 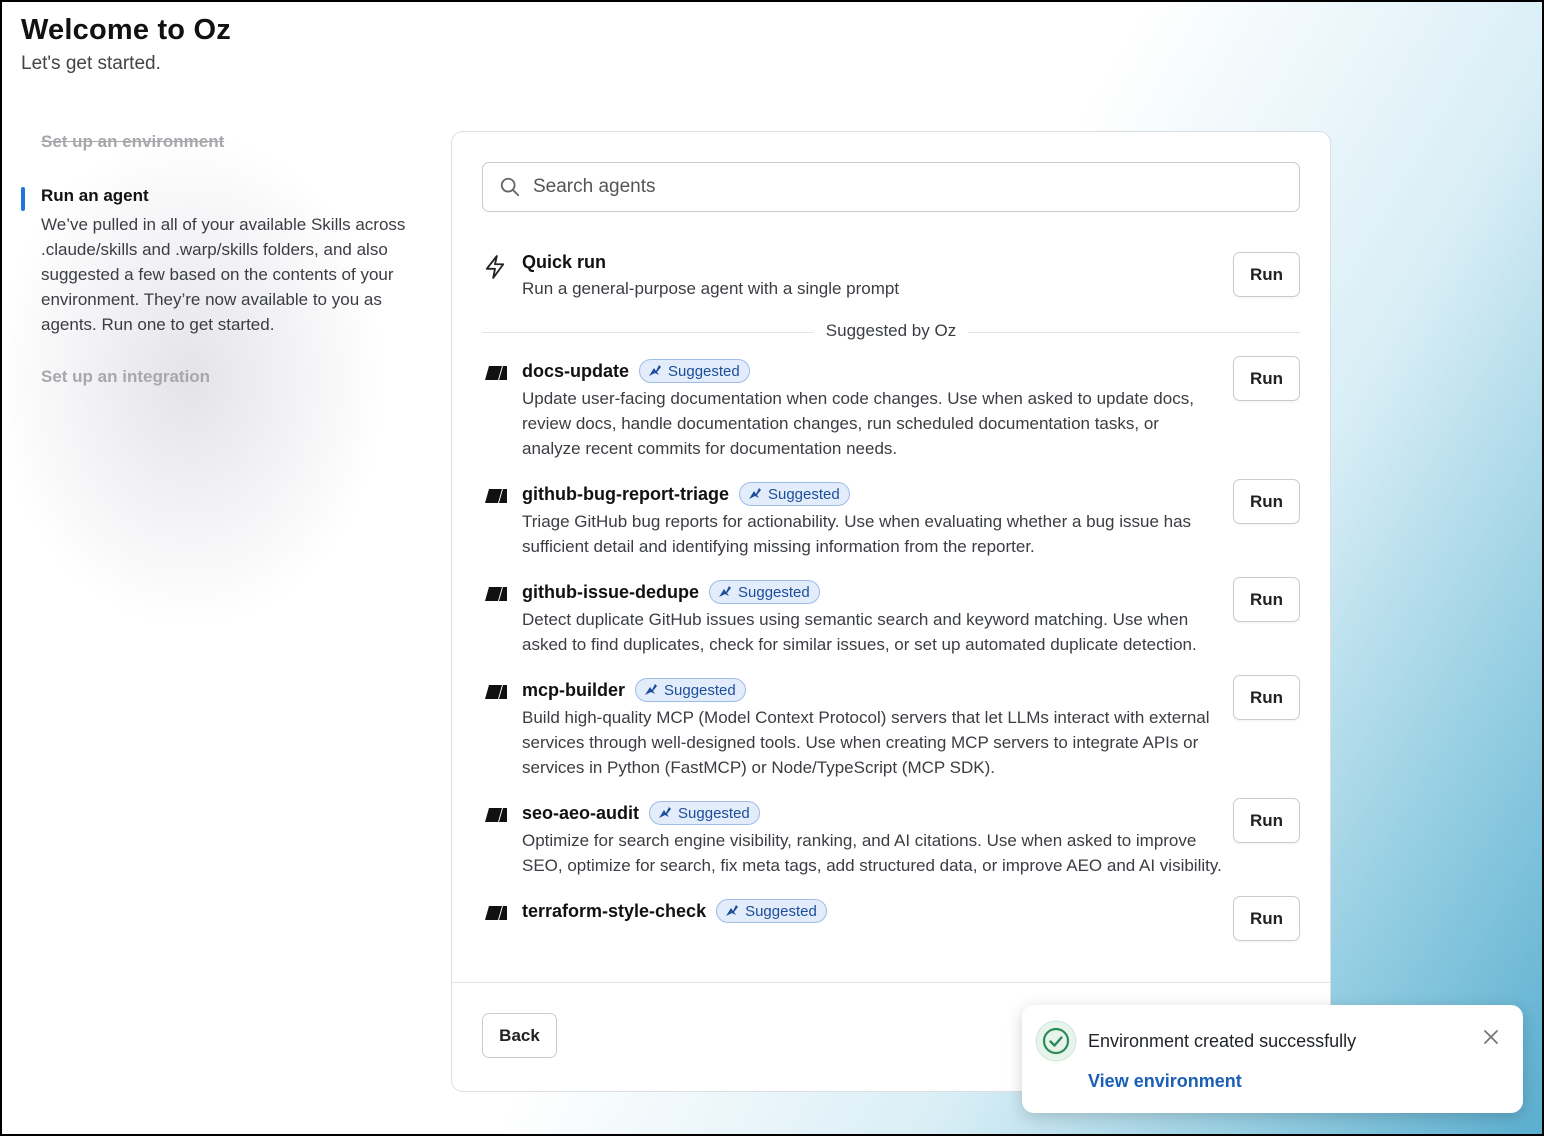 I want to click on page-header: Welcome to Oz Let's get started., so click(x=126, y=44).